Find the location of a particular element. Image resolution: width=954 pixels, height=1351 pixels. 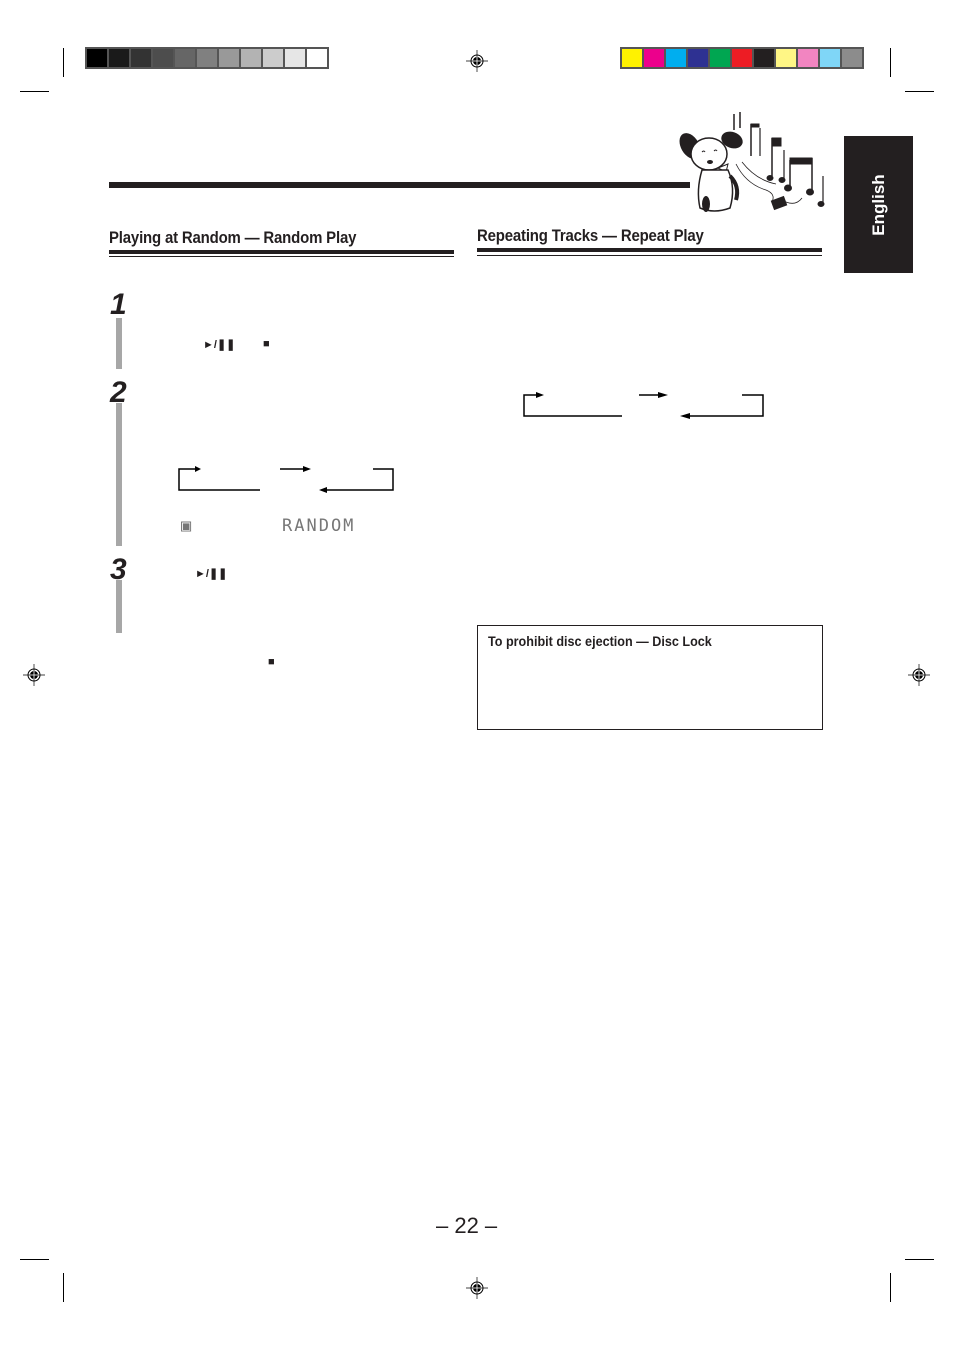

lcd-disc-indicator: ▣ is located at coordinates (187, 526).